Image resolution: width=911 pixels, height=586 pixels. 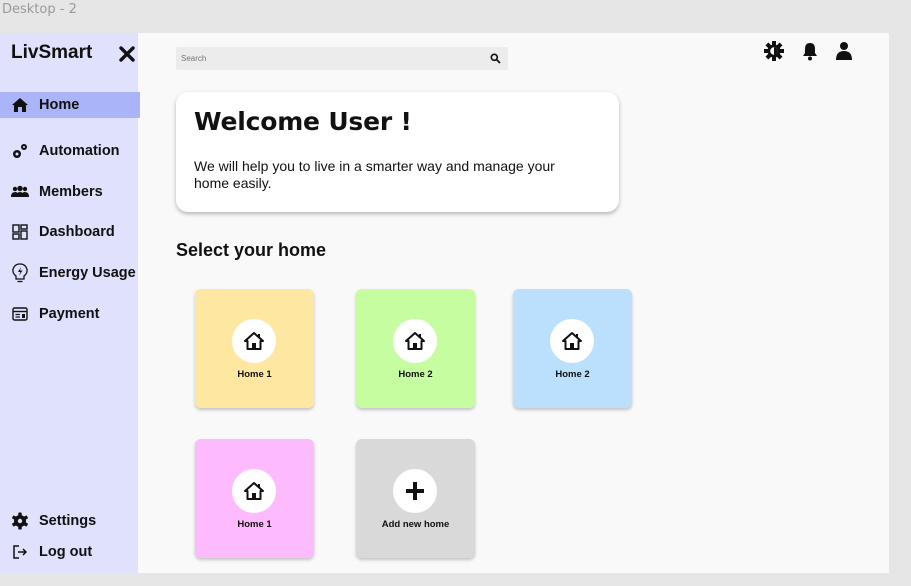 What do you see at coordinates (326, 58) in the screenshot?
I see `search-input` at bounding box center [326, 58].